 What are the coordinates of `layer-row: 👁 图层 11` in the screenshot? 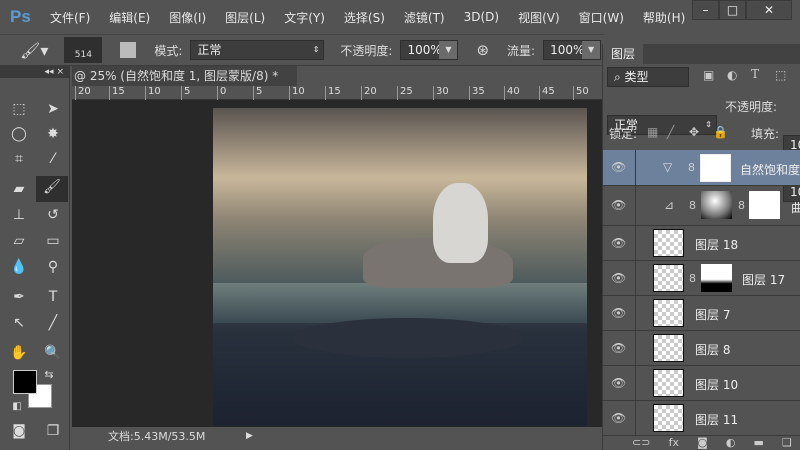 It's located at (701, 418).